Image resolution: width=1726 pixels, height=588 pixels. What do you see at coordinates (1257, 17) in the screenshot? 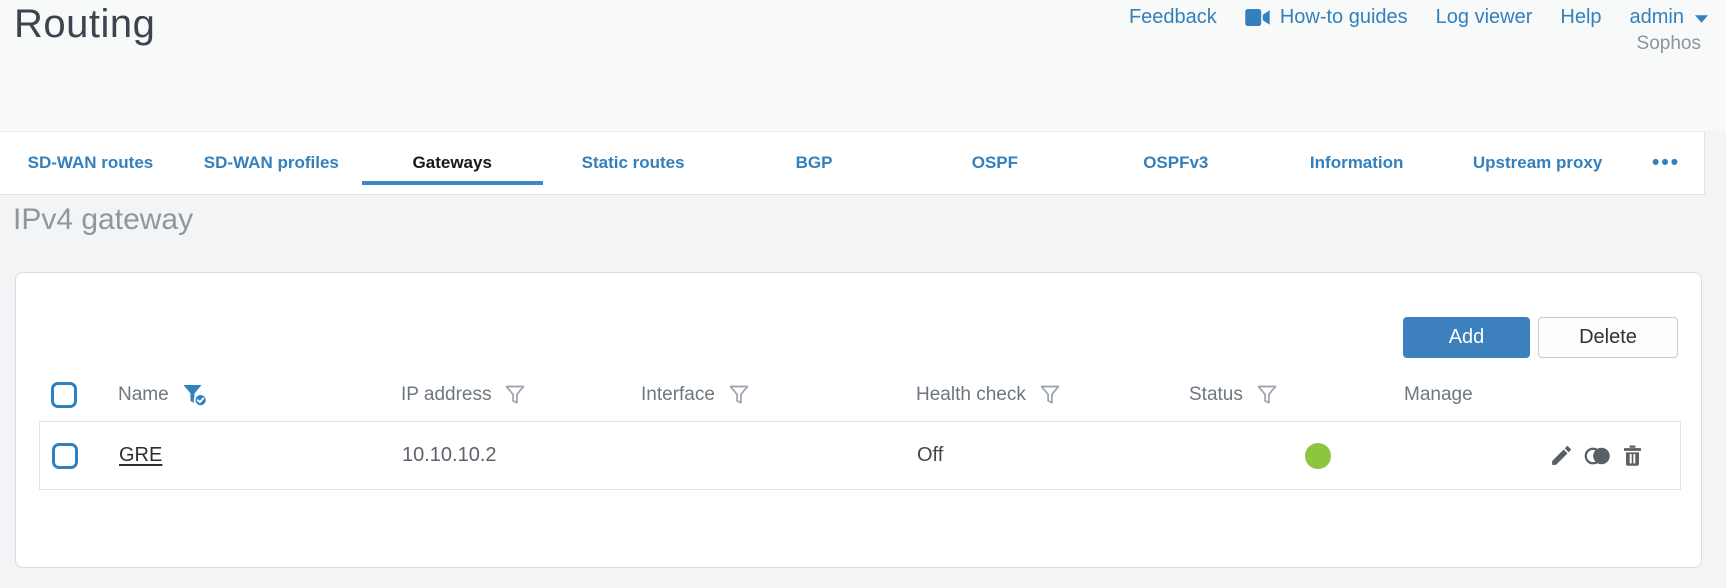
I see `video-camera-icon` at bounding box center [1257, 17].